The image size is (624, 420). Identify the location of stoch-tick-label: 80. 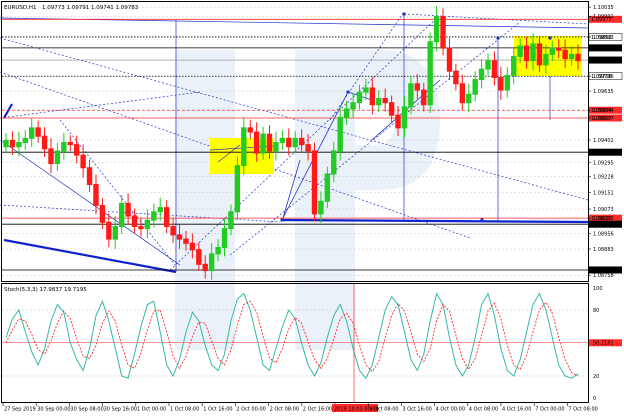
(596, 311).